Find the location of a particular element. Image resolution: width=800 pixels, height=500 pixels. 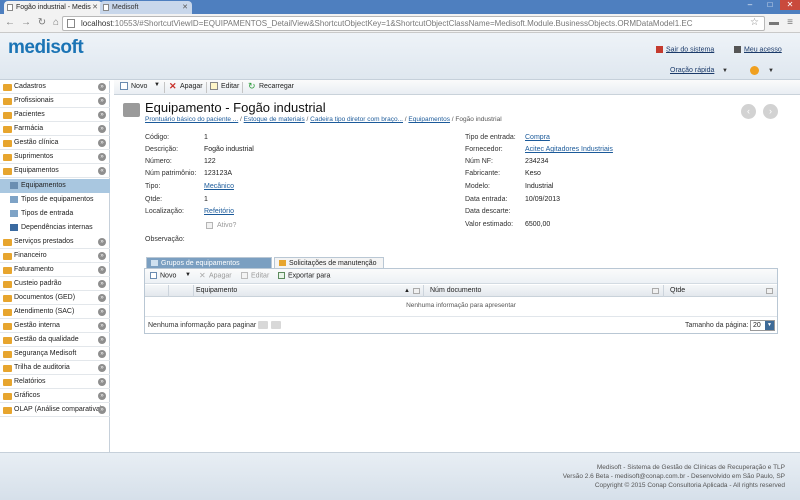

menu-icon: ≡ is located at coordinates (790, 23).